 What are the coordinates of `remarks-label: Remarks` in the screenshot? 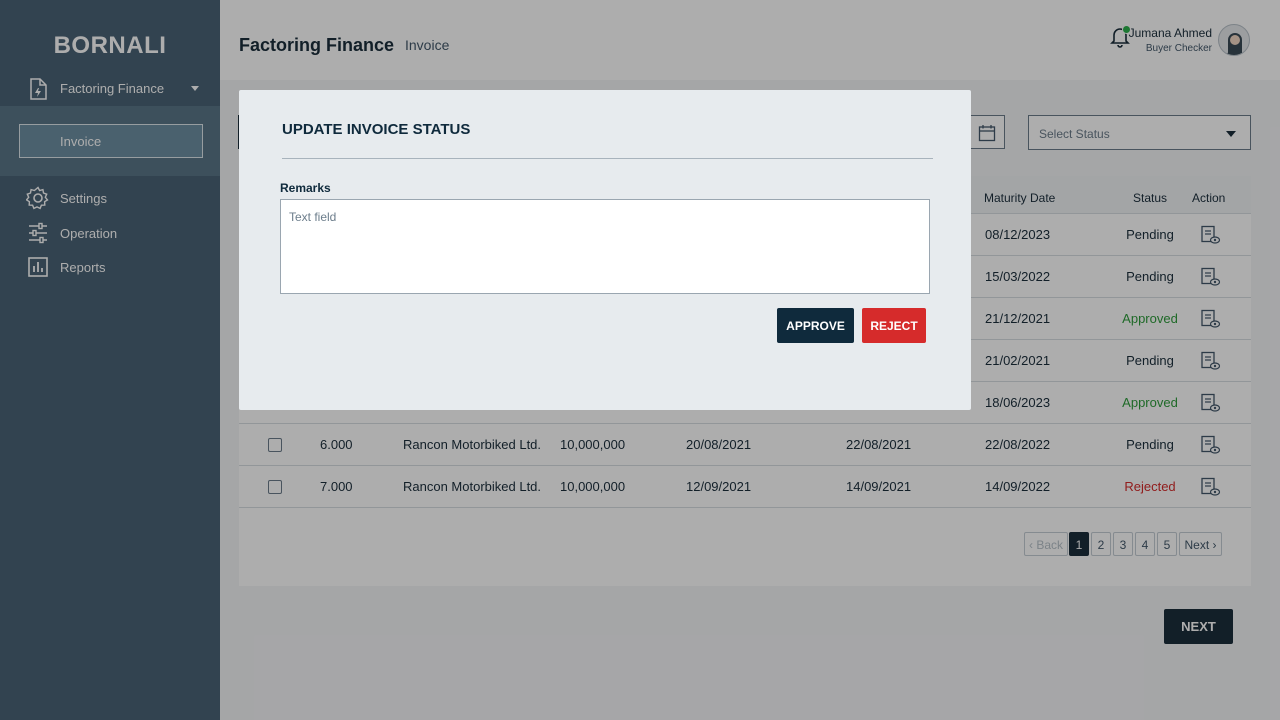 It's located at (305, 188).